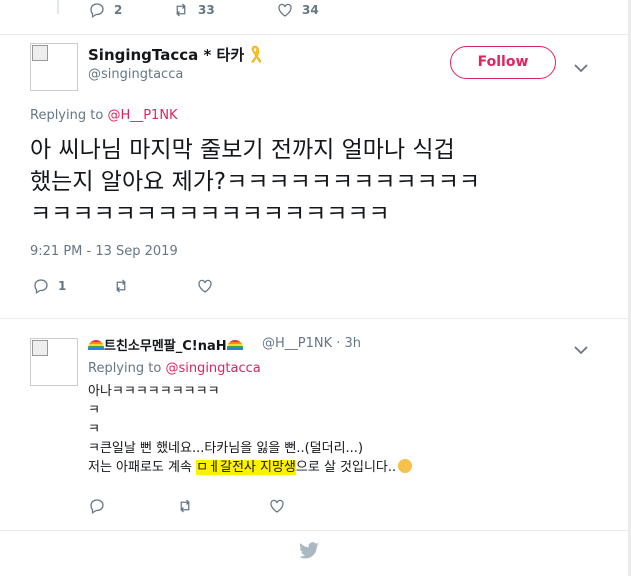  I want to click on reply-author-name: 트친소무멘팔_C!naH, so click(165, 344).